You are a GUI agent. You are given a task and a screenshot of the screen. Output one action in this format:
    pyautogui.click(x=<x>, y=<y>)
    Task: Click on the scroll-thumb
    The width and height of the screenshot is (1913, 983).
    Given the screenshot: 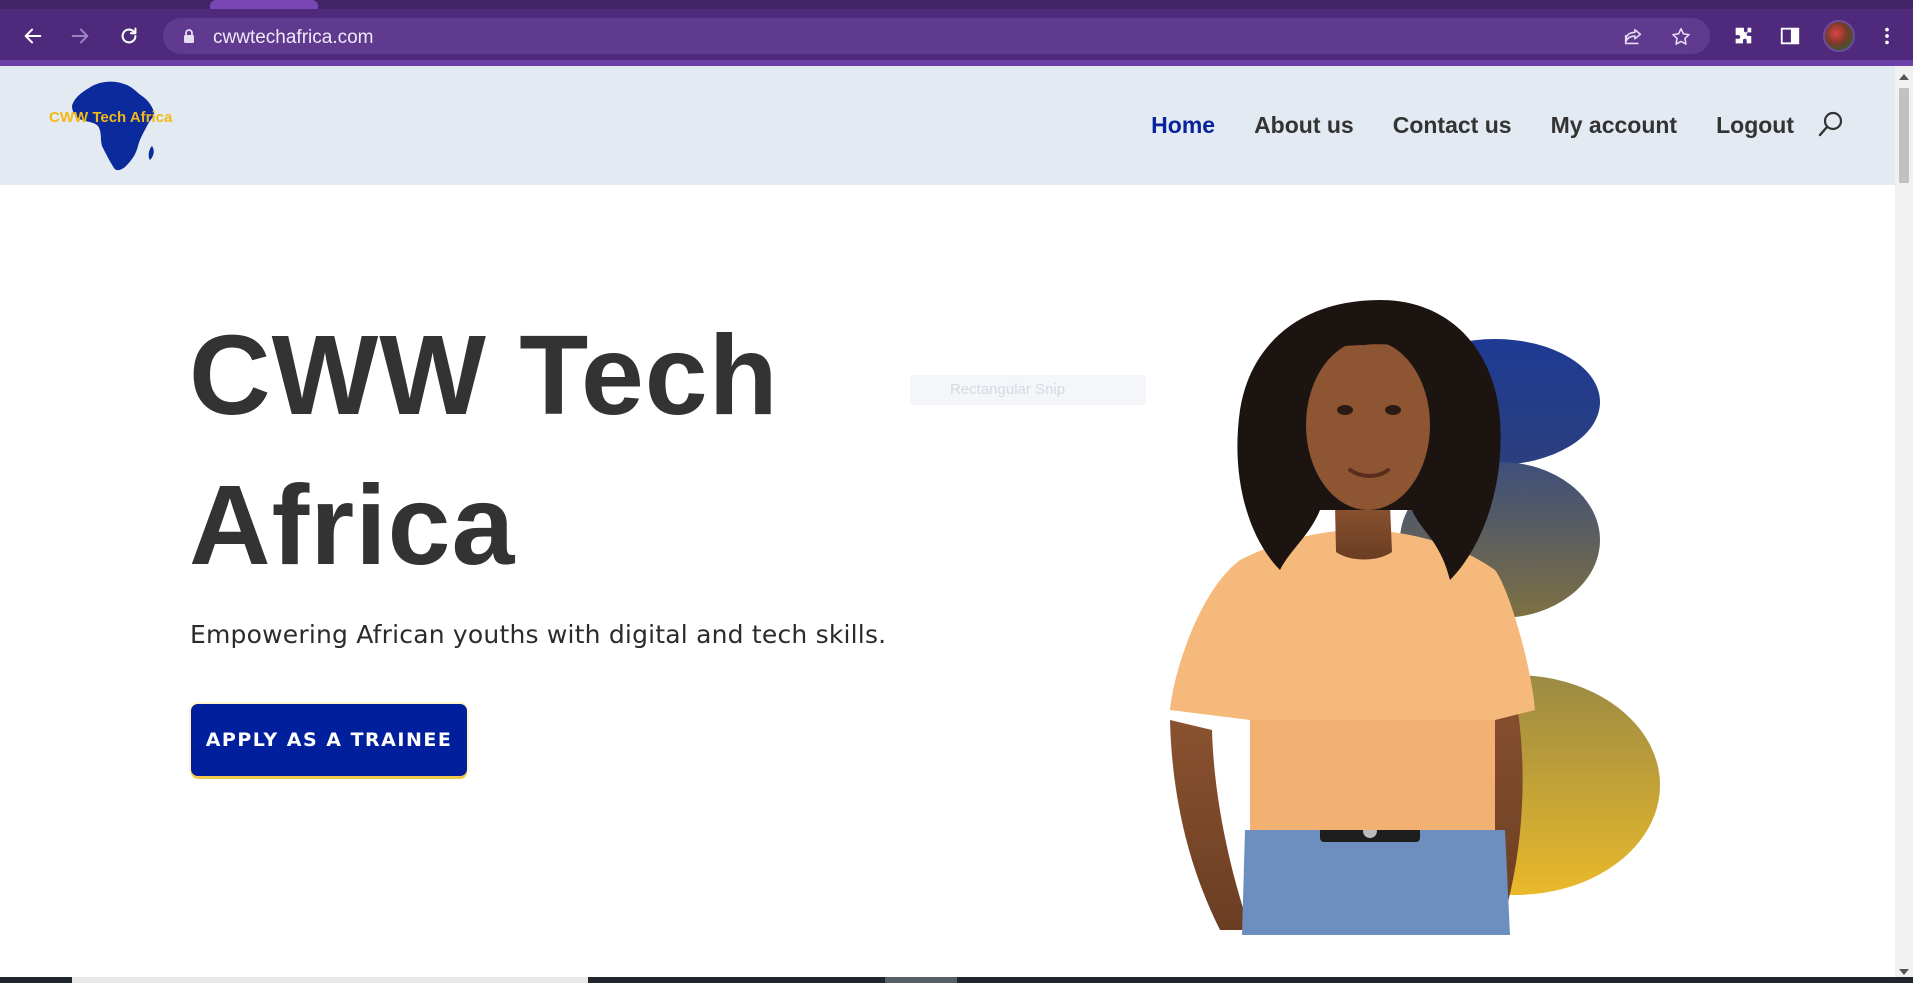 What is the action you would take?
    pyautogui.click(x=1904, y=135)
    